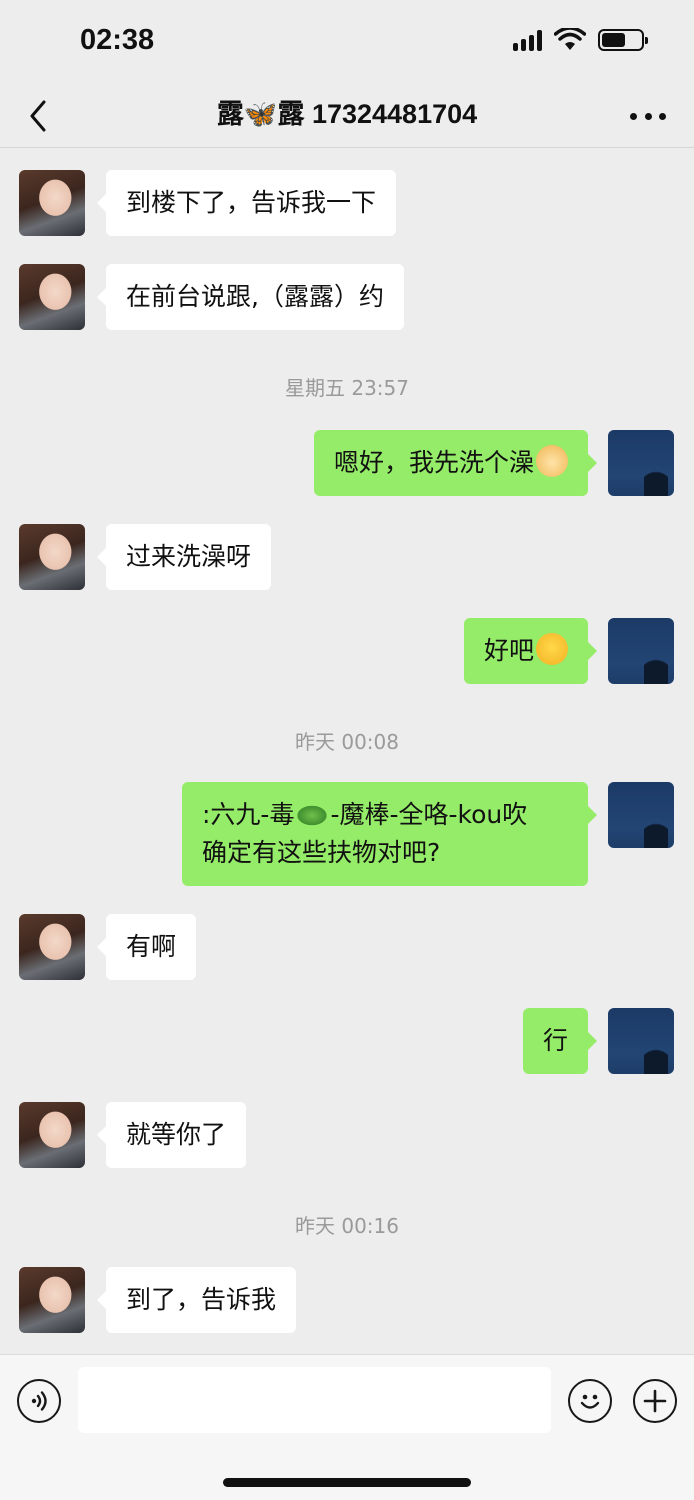 The width and height of the screenshot is (694, 1500). What do you see at coordinates (552, 461) in the screenshot?
I see `doge-emoji-icon` at bounding box center [552, 461].